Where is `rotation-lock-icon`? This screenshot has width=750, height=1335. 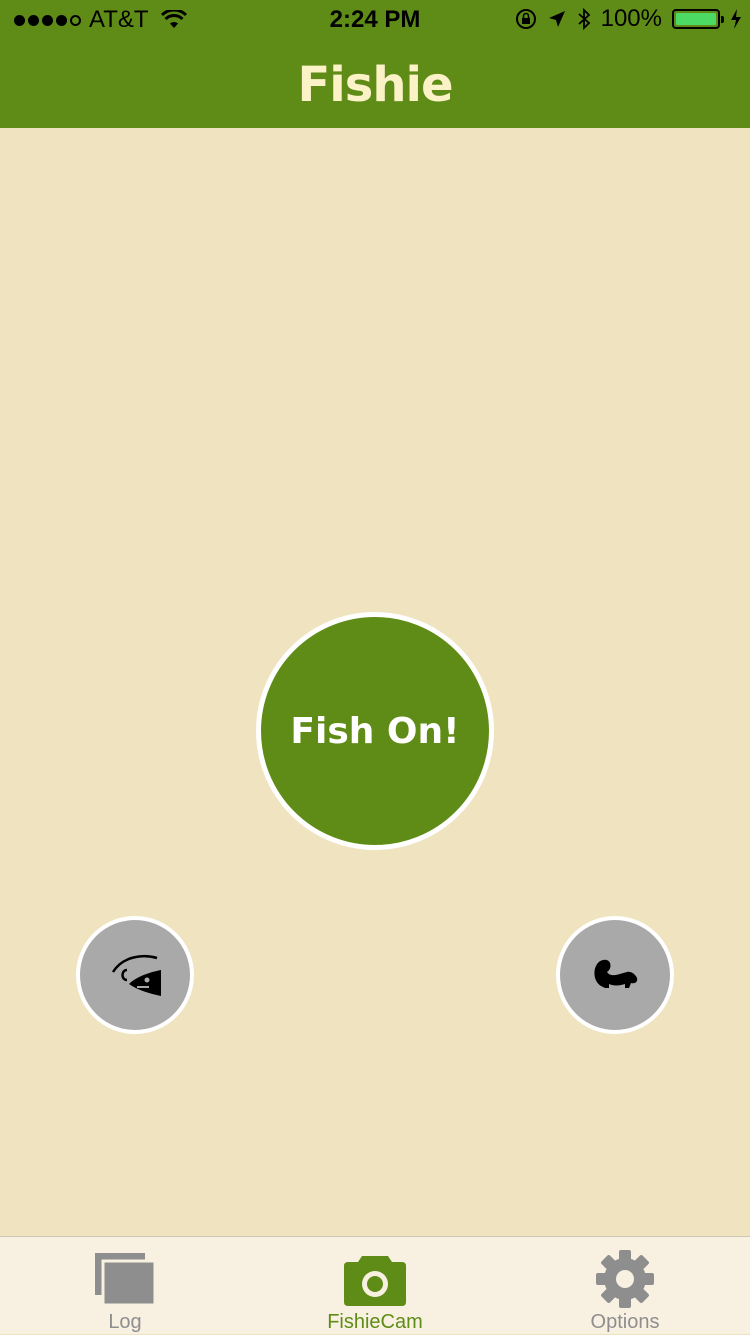
rotation-lock-icon is located at coordinates (525, 19).